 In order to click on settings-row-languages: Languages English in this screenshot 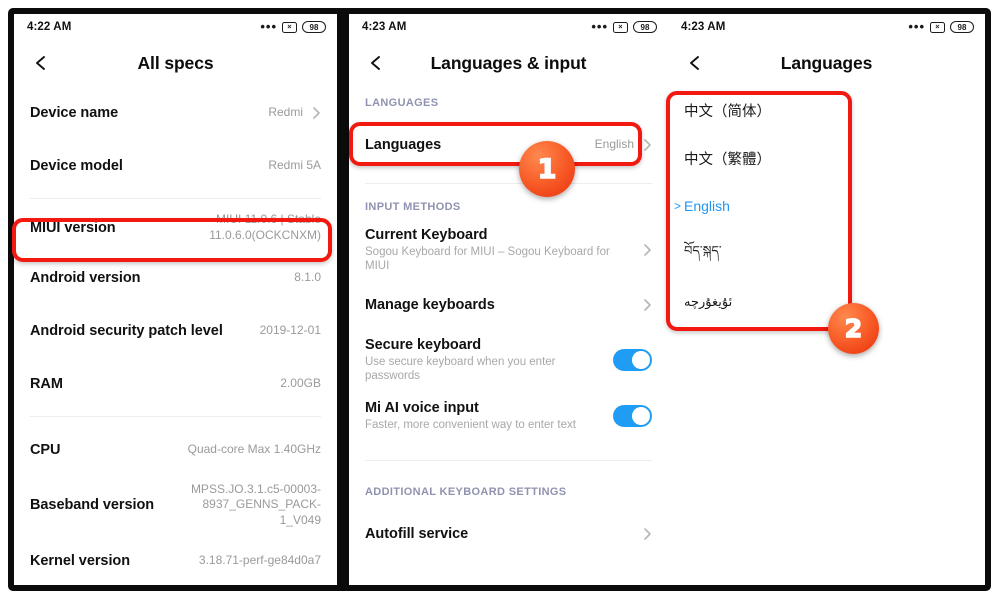, I will do `click(508, 144)`.